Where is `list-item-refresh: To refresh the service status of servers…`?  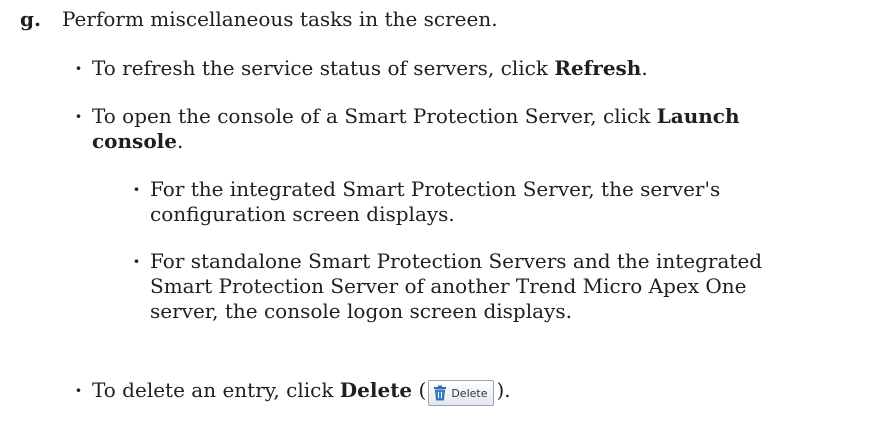
list-item-refresh: To refresh the service status of servers… is located at coordinates (370, 68).